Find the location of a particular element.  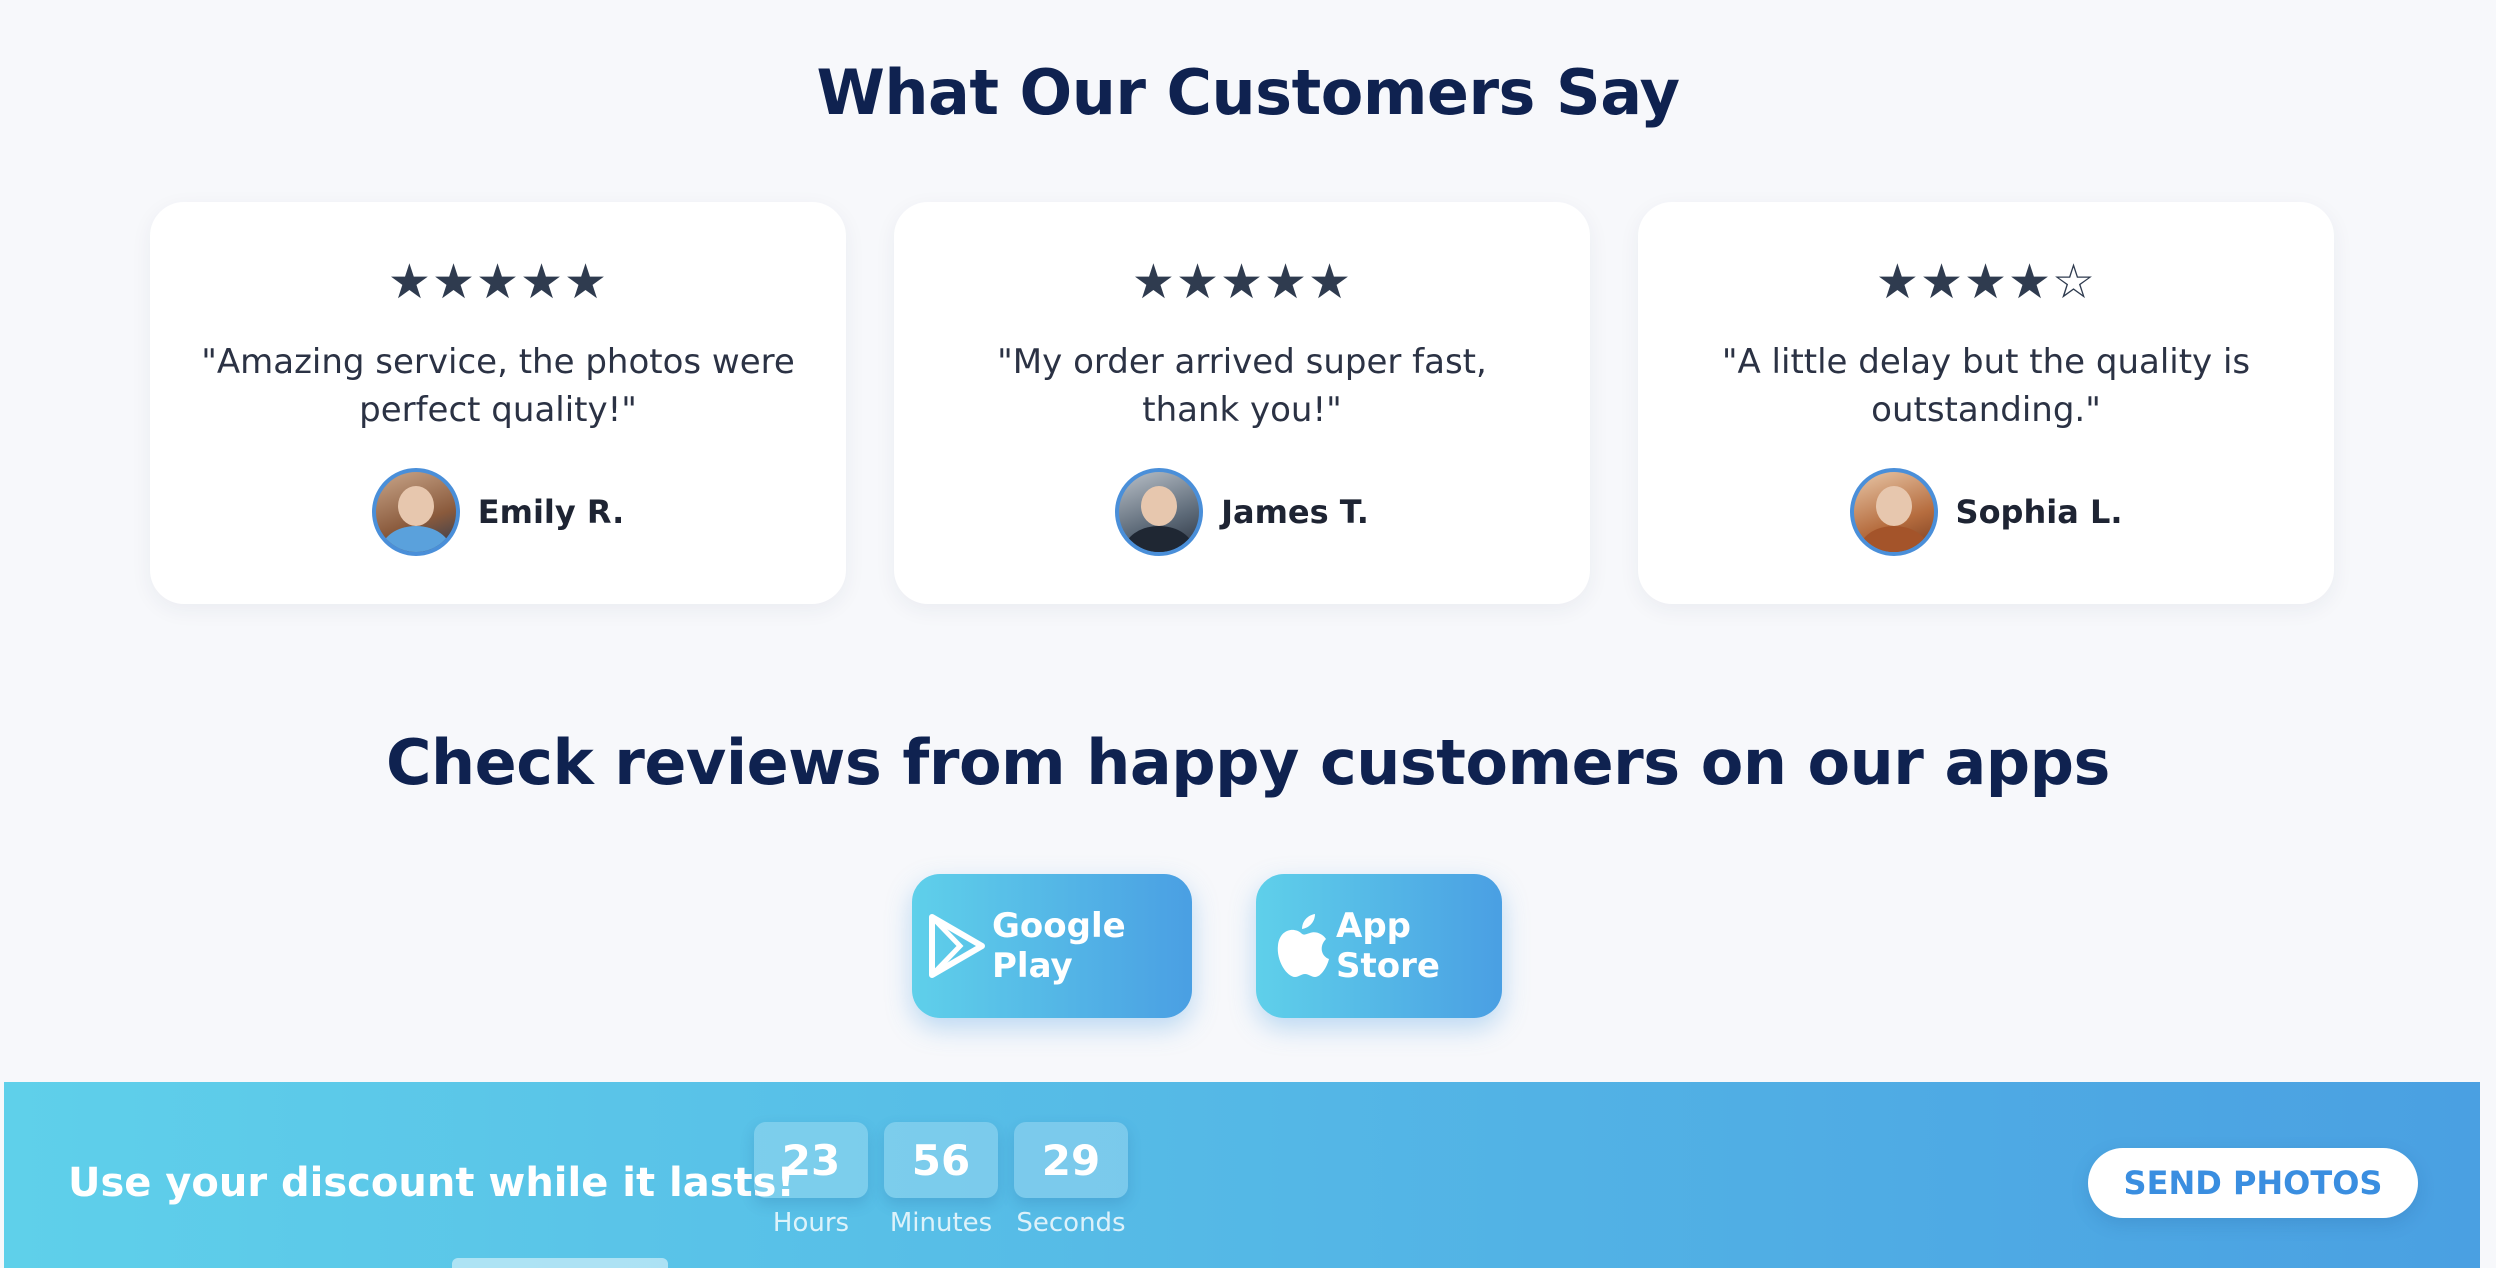

author-name: Emily R. is located at coordinates (551, 512).